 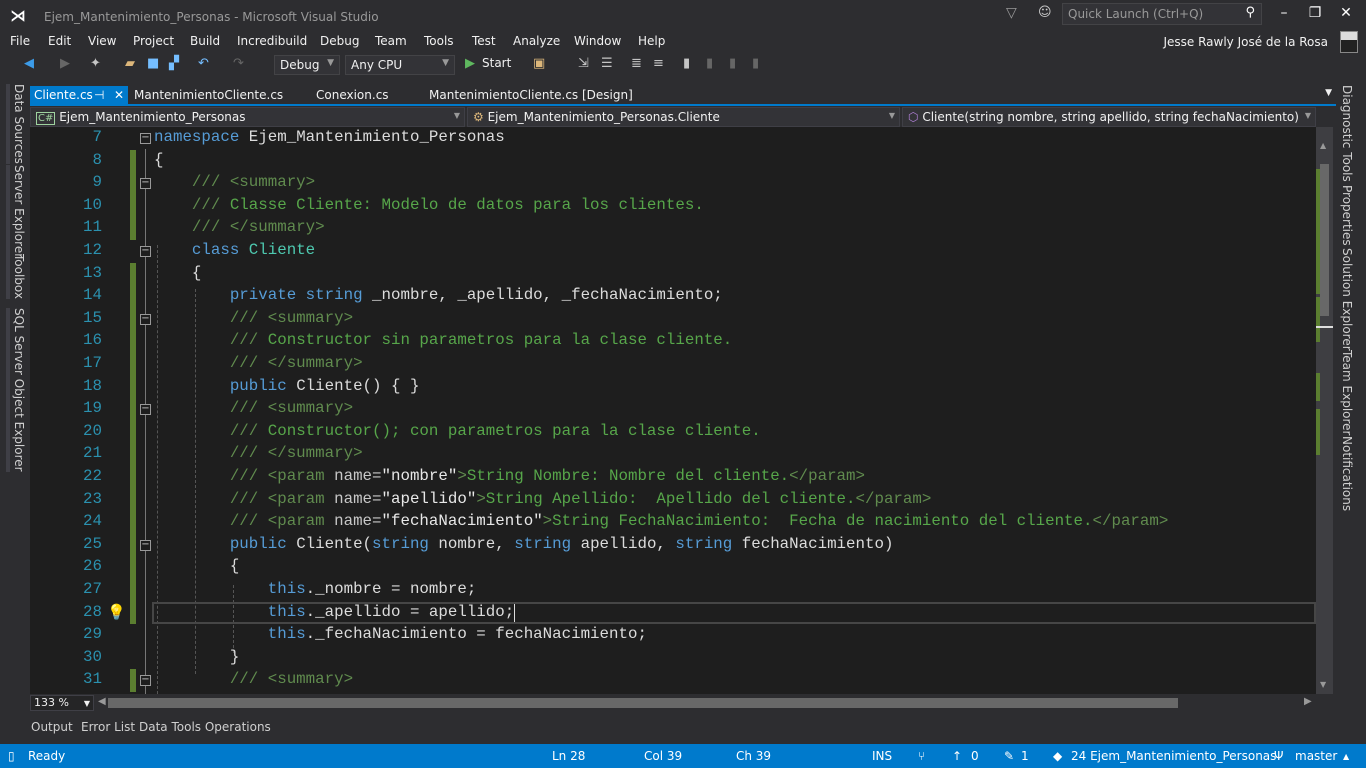 I want to click on lightbulb-icon: 💡, so click(x=116, y=612).